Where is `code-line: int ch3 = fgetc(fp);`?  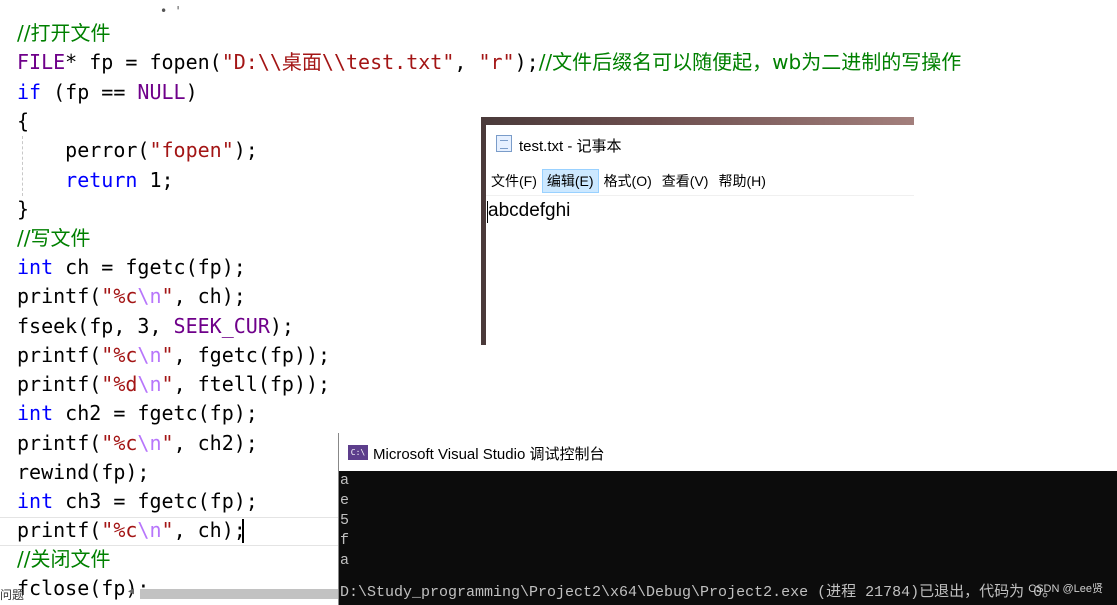
code-line: int ch3 = fgetc(fp); is located at coordinates (137, 501).